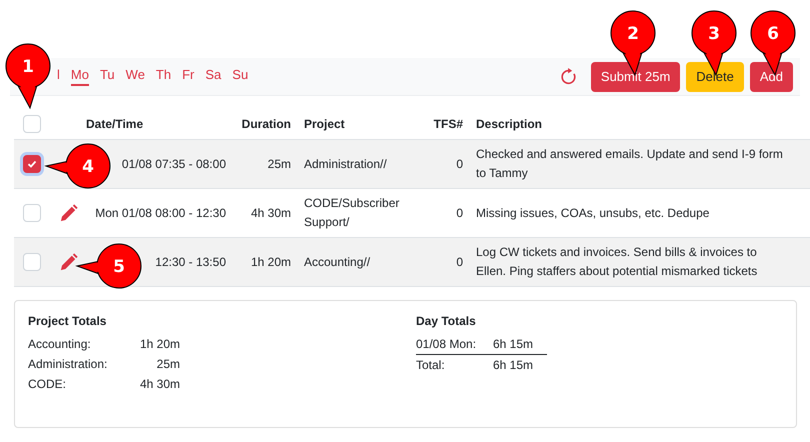  What do you see at coordinates (115, 124) in the screenshot?
I see `column-header: Date/Time` at bounding box center [115, 124].